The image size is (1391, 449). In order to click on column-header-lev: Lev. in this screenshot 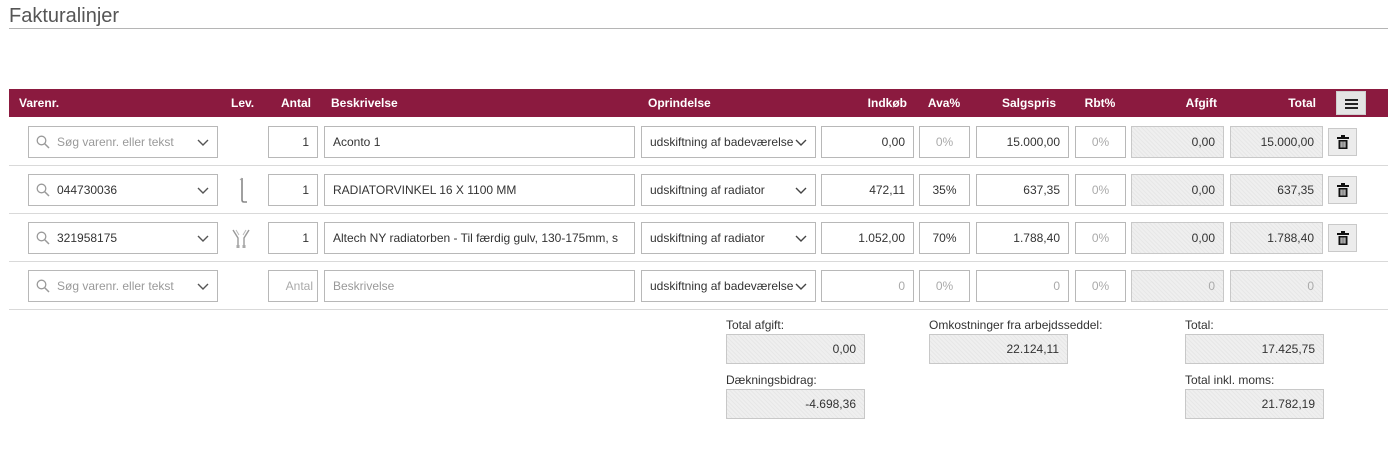, I will do `click(242, 103)`.